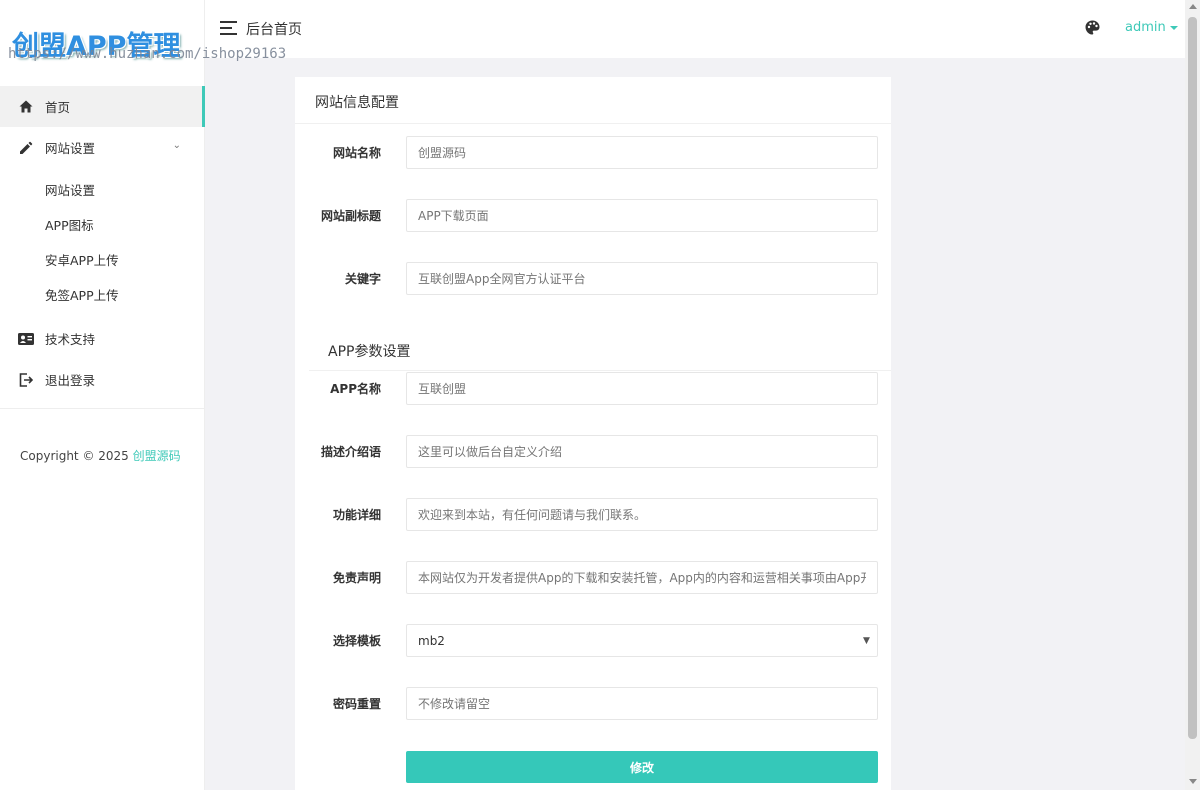 The image size is (1200, 790). What do you see at coordinates (102, 294) in the screenshot?
I see `submenu-item-signfree-upload: 免签APP上传` at bounding box center [102, 294].